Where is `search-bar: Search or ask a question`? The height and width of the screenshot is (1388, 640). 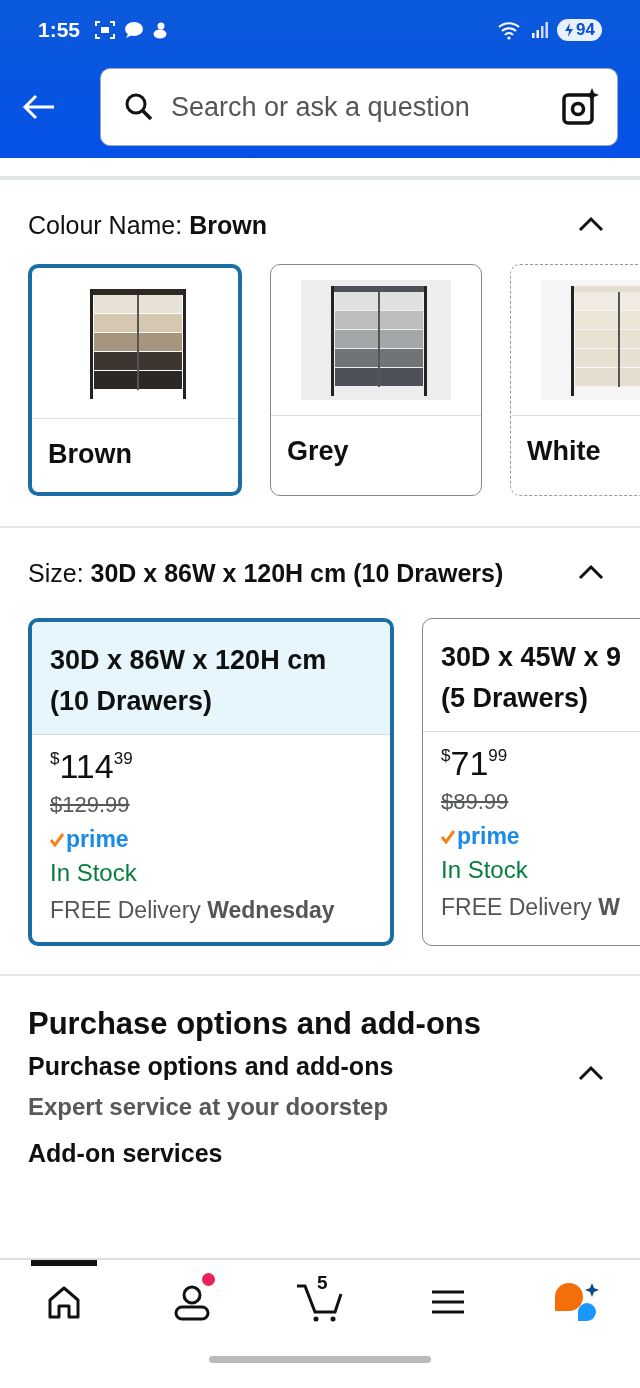 search-bar: Search or ask a question is located at coordinates (359, 107).